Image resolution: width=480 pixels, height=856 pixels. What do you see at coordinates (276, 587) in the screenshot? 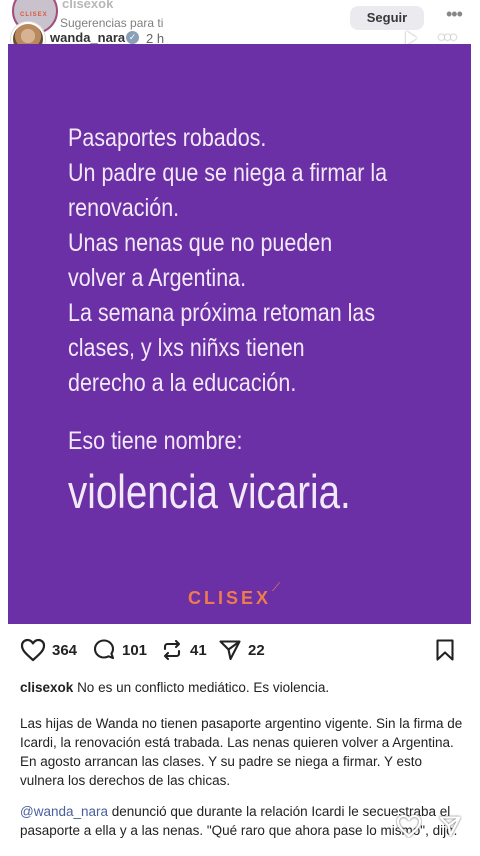
I see `logo-spark-icon: ⟋` at bounding box center [276, 587].